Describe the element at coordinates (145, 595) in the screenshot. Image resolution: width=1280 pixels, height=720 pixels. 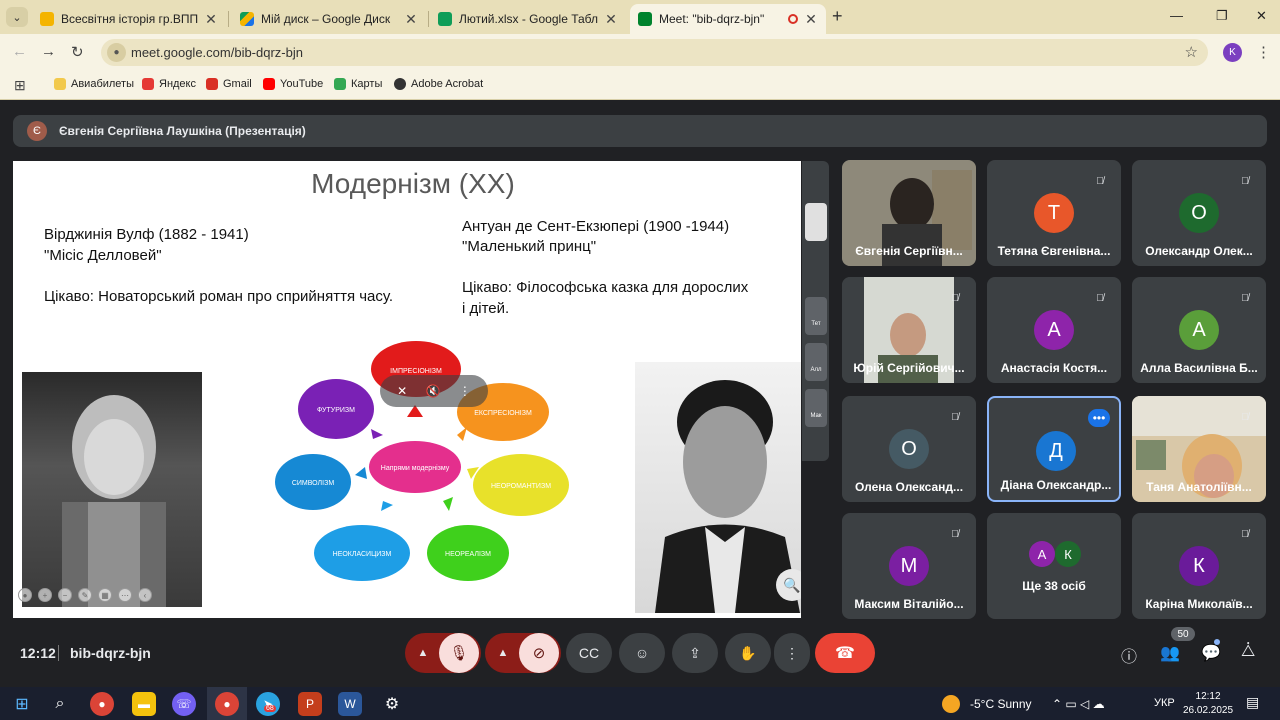
I see `back-icon: ‹` at that location.